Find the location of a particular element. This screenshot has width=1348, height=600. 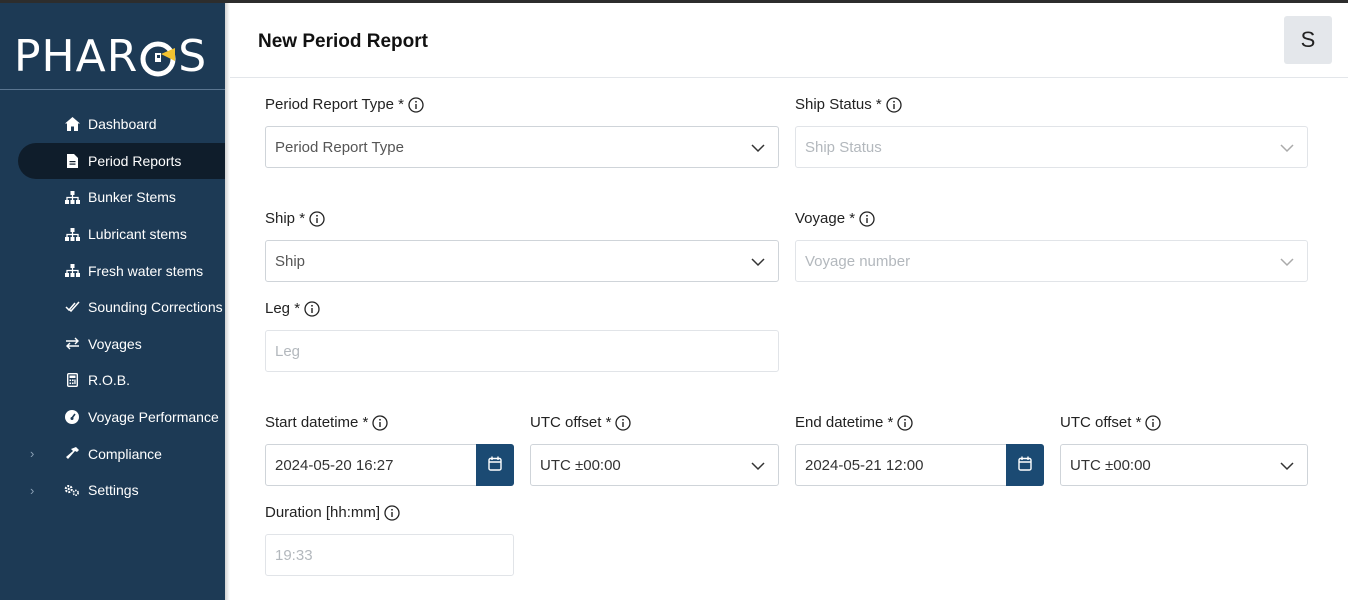

end-utc-offset-select: UTC ±00:00 is located at coordinates (1184, 465).